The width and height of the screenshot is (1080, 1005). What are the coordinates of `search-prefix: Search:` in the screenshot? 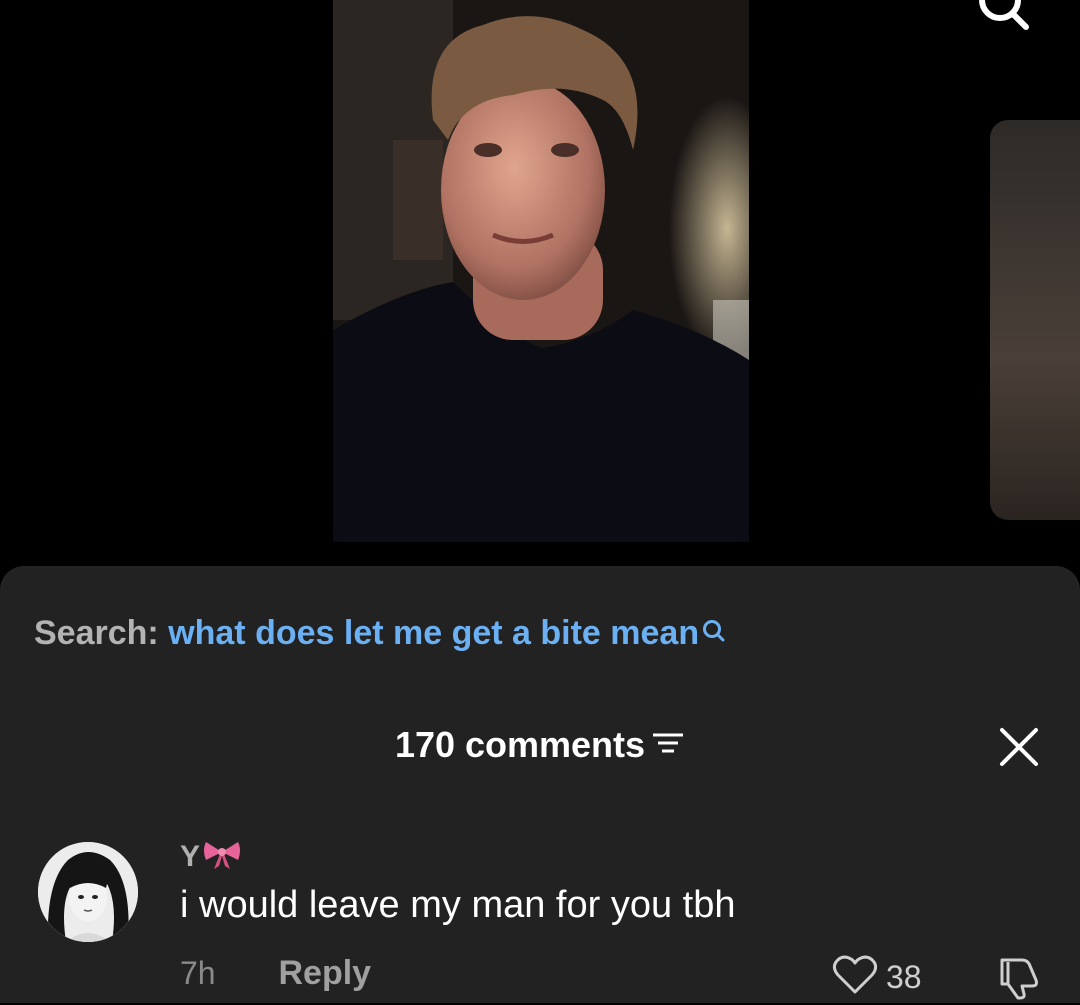 It's located at (96, 633).